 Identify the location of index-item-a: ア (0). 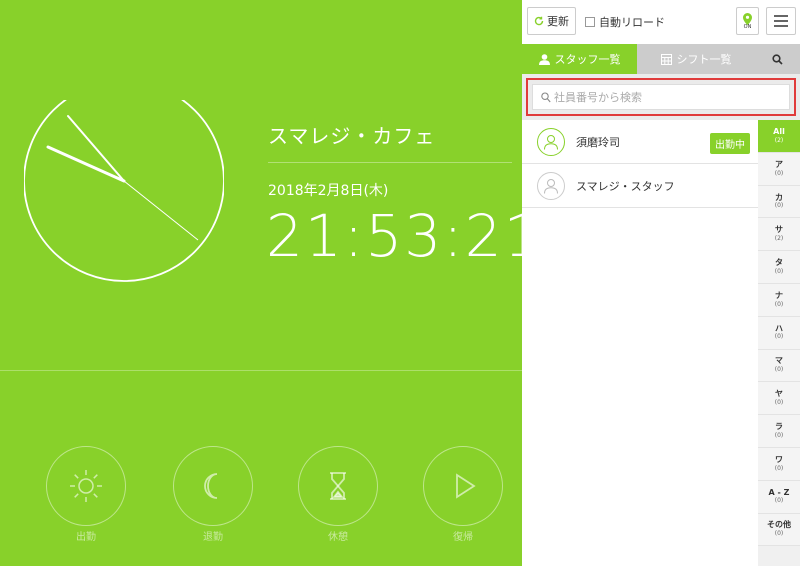
(779, 169).